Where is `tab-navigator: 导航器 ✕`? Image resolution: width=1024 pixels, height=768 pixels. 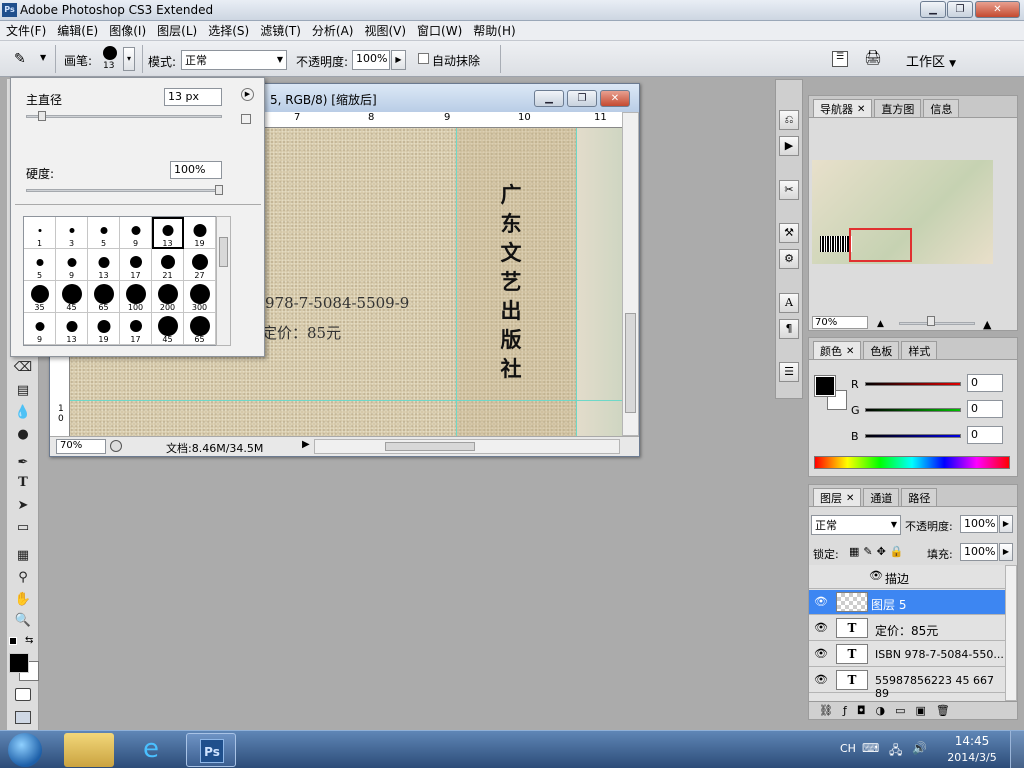 tab-navigator: 导航器 ✕ is located at coordinates (843, 108).